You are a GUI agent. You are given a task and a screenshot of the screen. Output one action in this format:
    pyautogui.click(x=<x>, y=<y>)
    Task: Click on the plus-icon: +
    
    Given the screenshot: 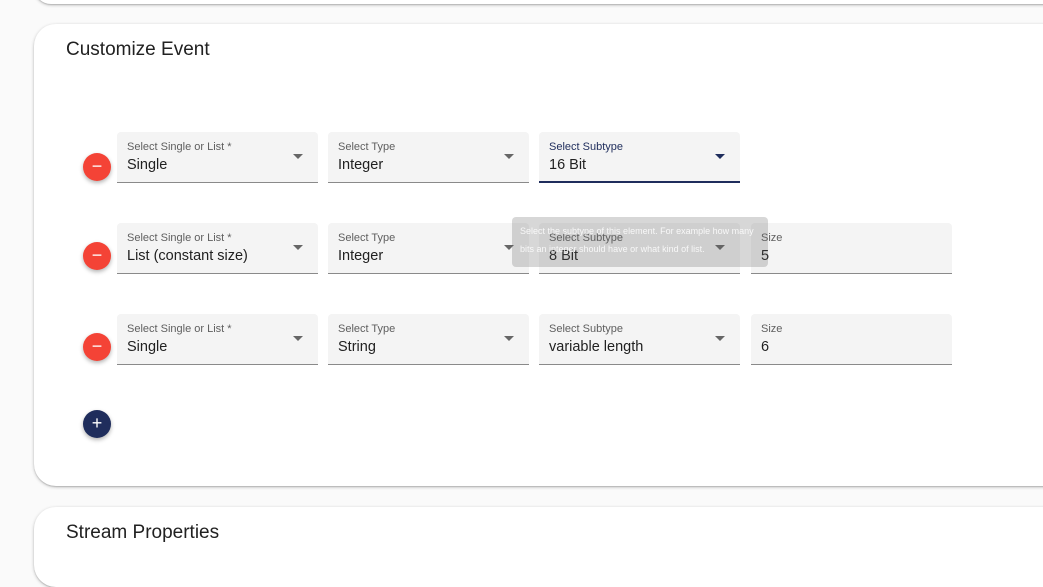 What is the action you would take?
    pyautogui.click(x=97, y=423)
    